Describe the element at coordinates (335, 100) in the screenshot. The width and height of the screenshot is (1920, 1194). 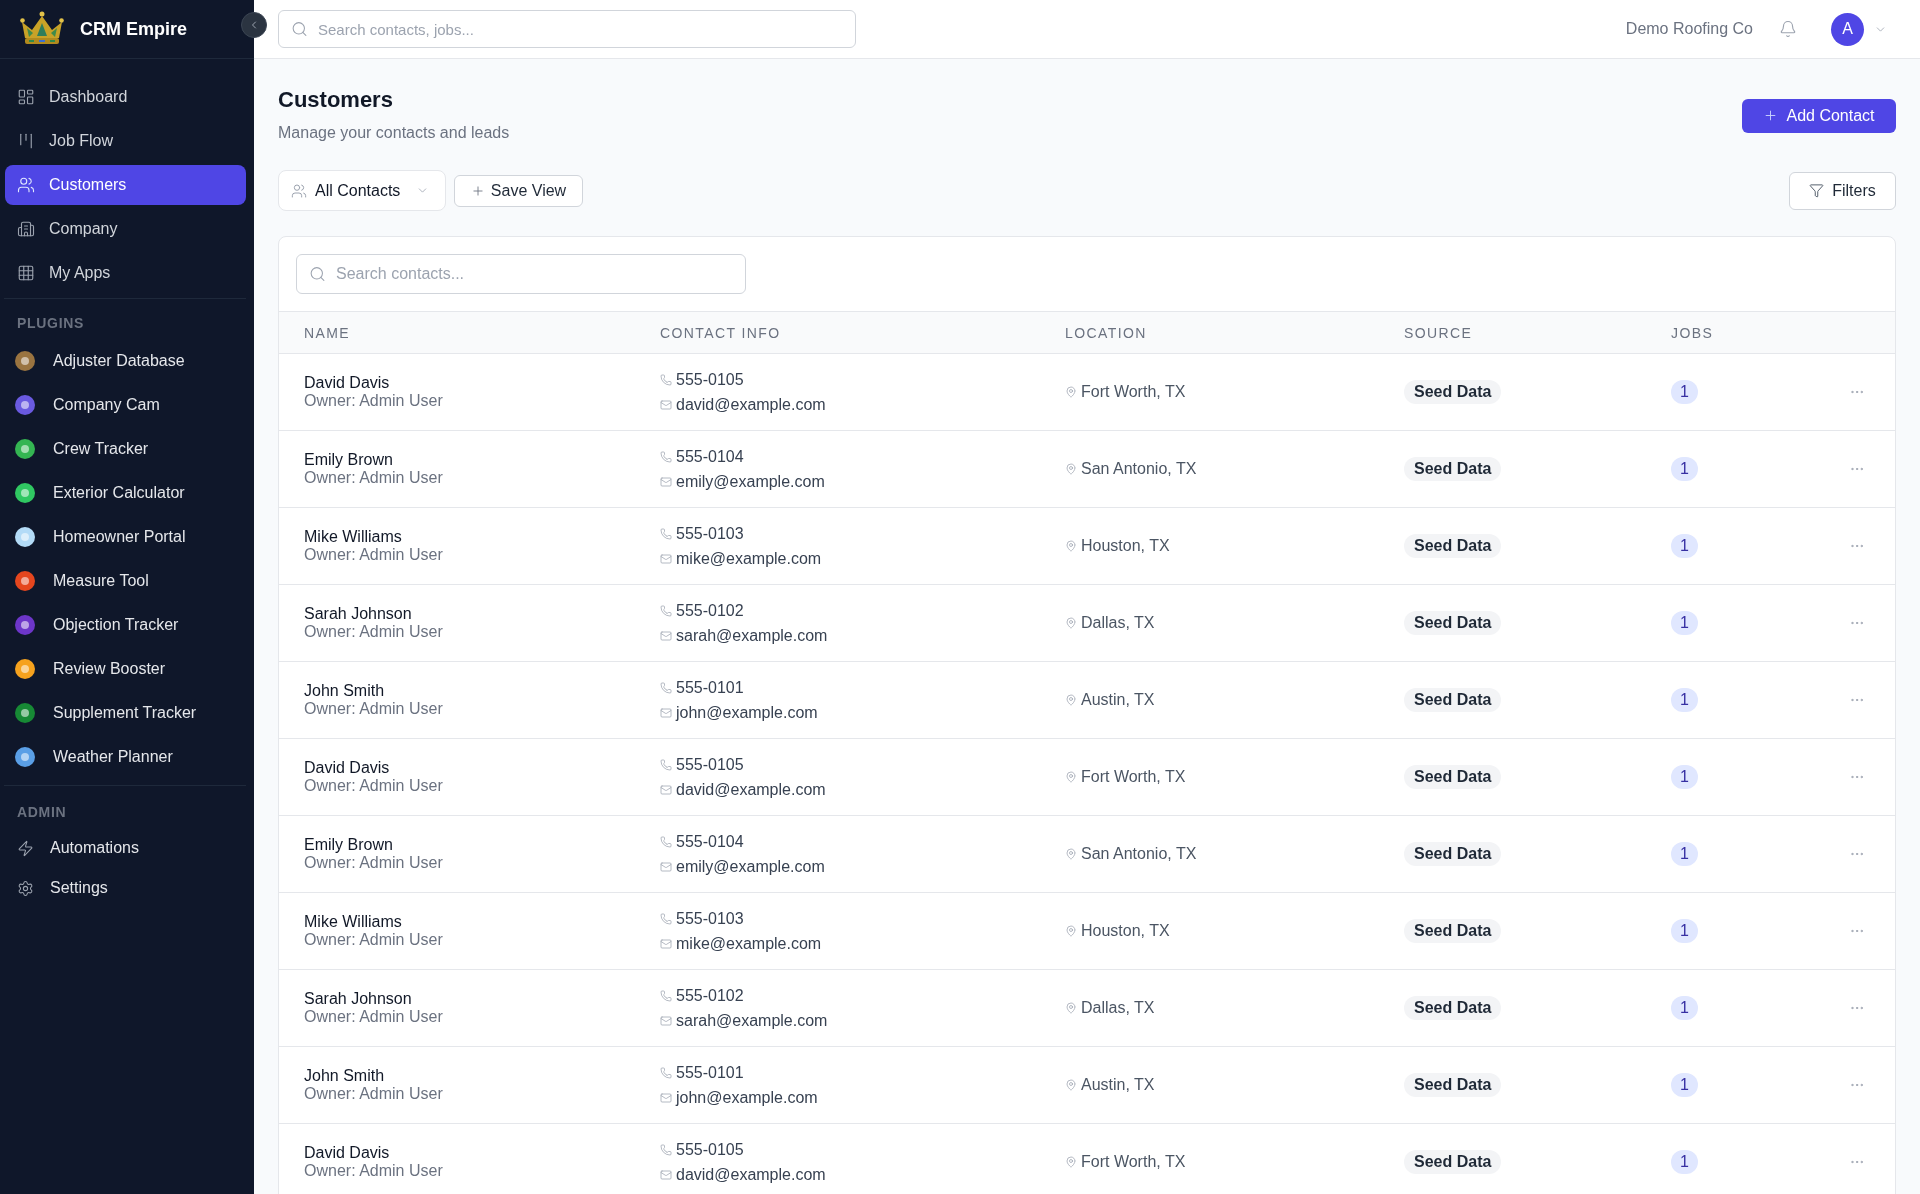
I see `page-title: Customers` at that location.